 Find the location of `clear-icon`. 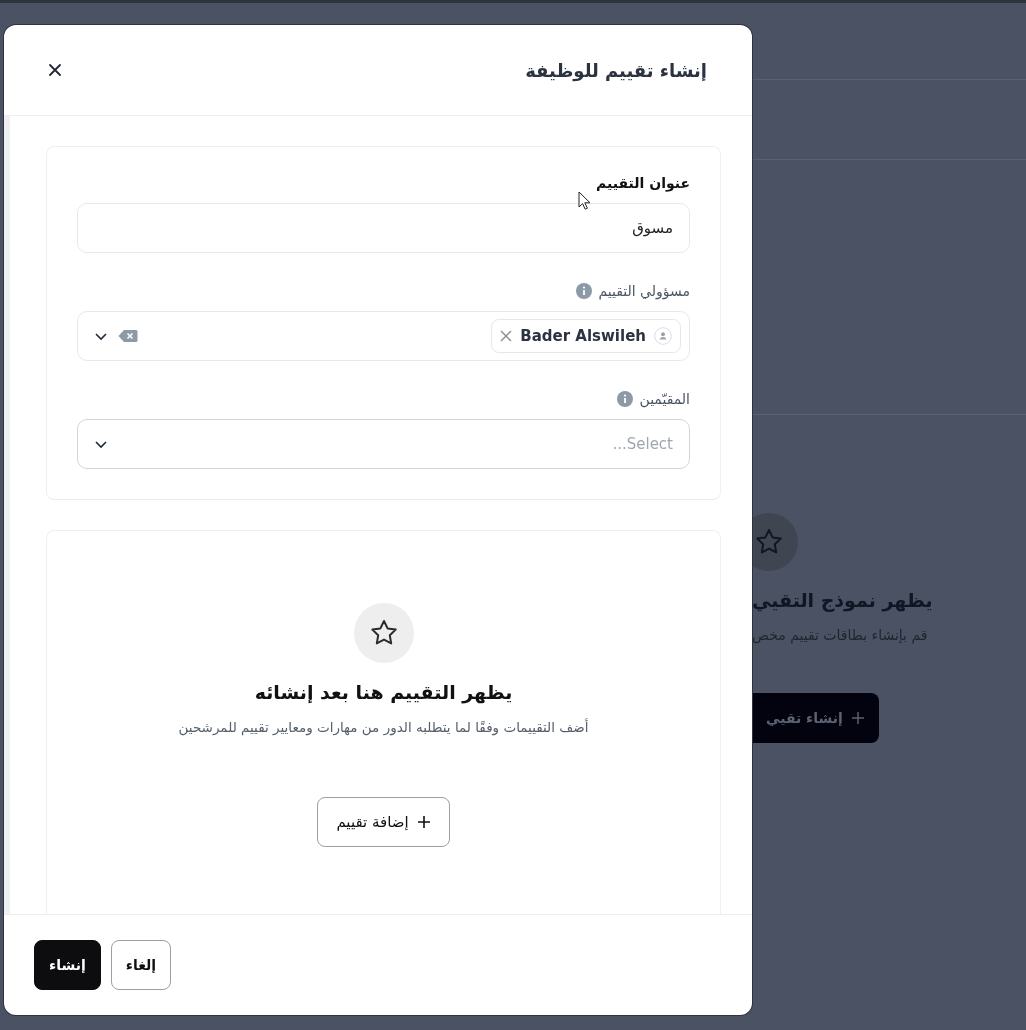

clear-icon is located at coordinates (128, 336).